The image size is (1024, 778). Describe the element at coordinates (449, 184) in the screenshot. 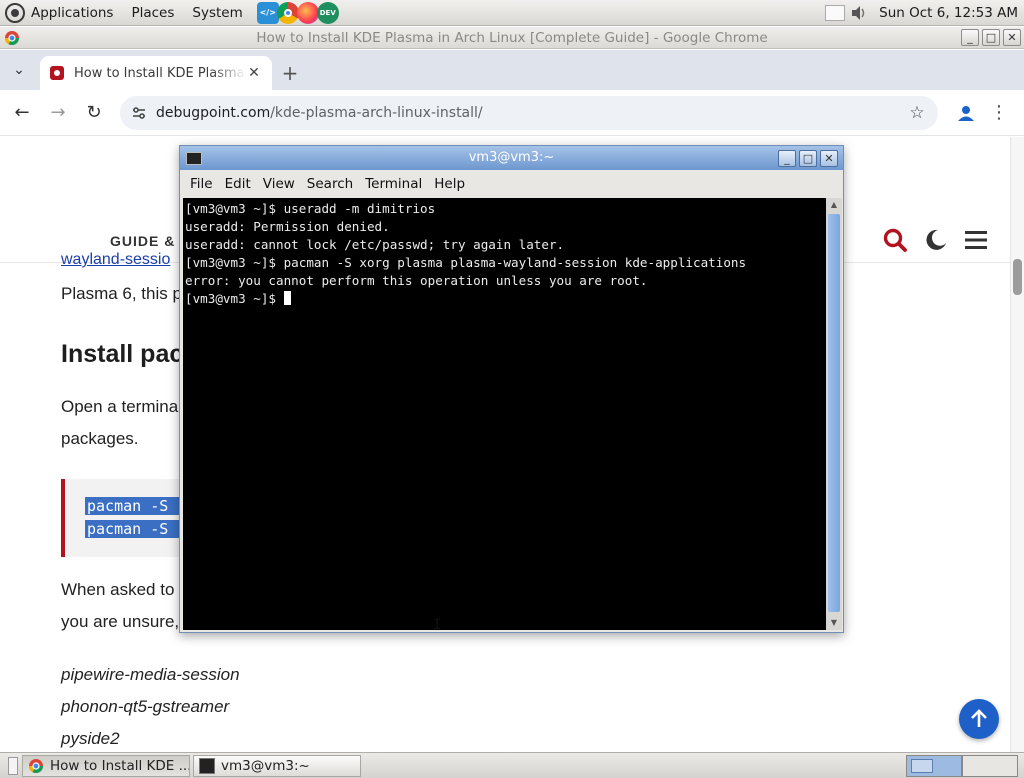

I see `menu-help: Help` at that location.